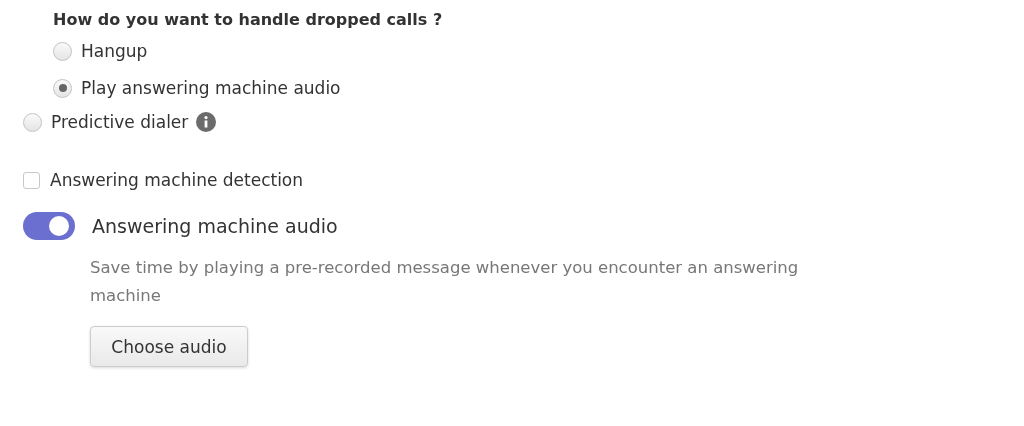  Describe the element at coordinates (177, 180) in the screenshot. I see `checkbox-label: Answering machine detection` at that location.